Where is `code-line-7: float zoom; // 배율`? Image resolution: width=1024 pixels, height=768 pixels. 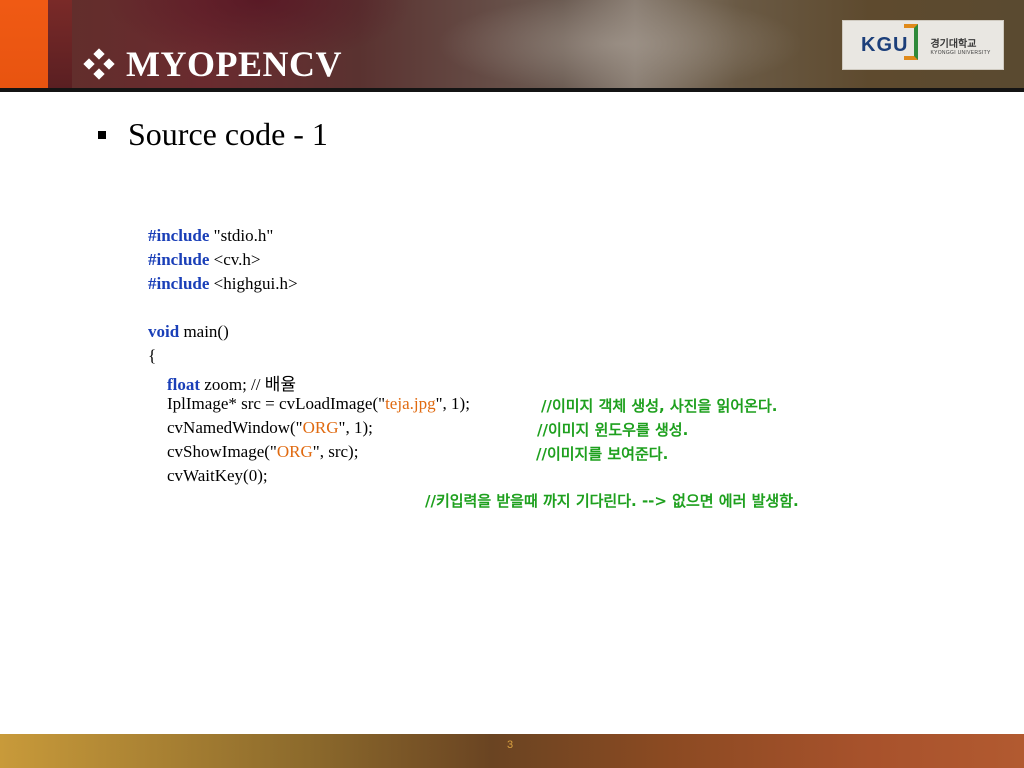 code-line-7: float zoom; // 배율 is located at coordinates (231, 382).